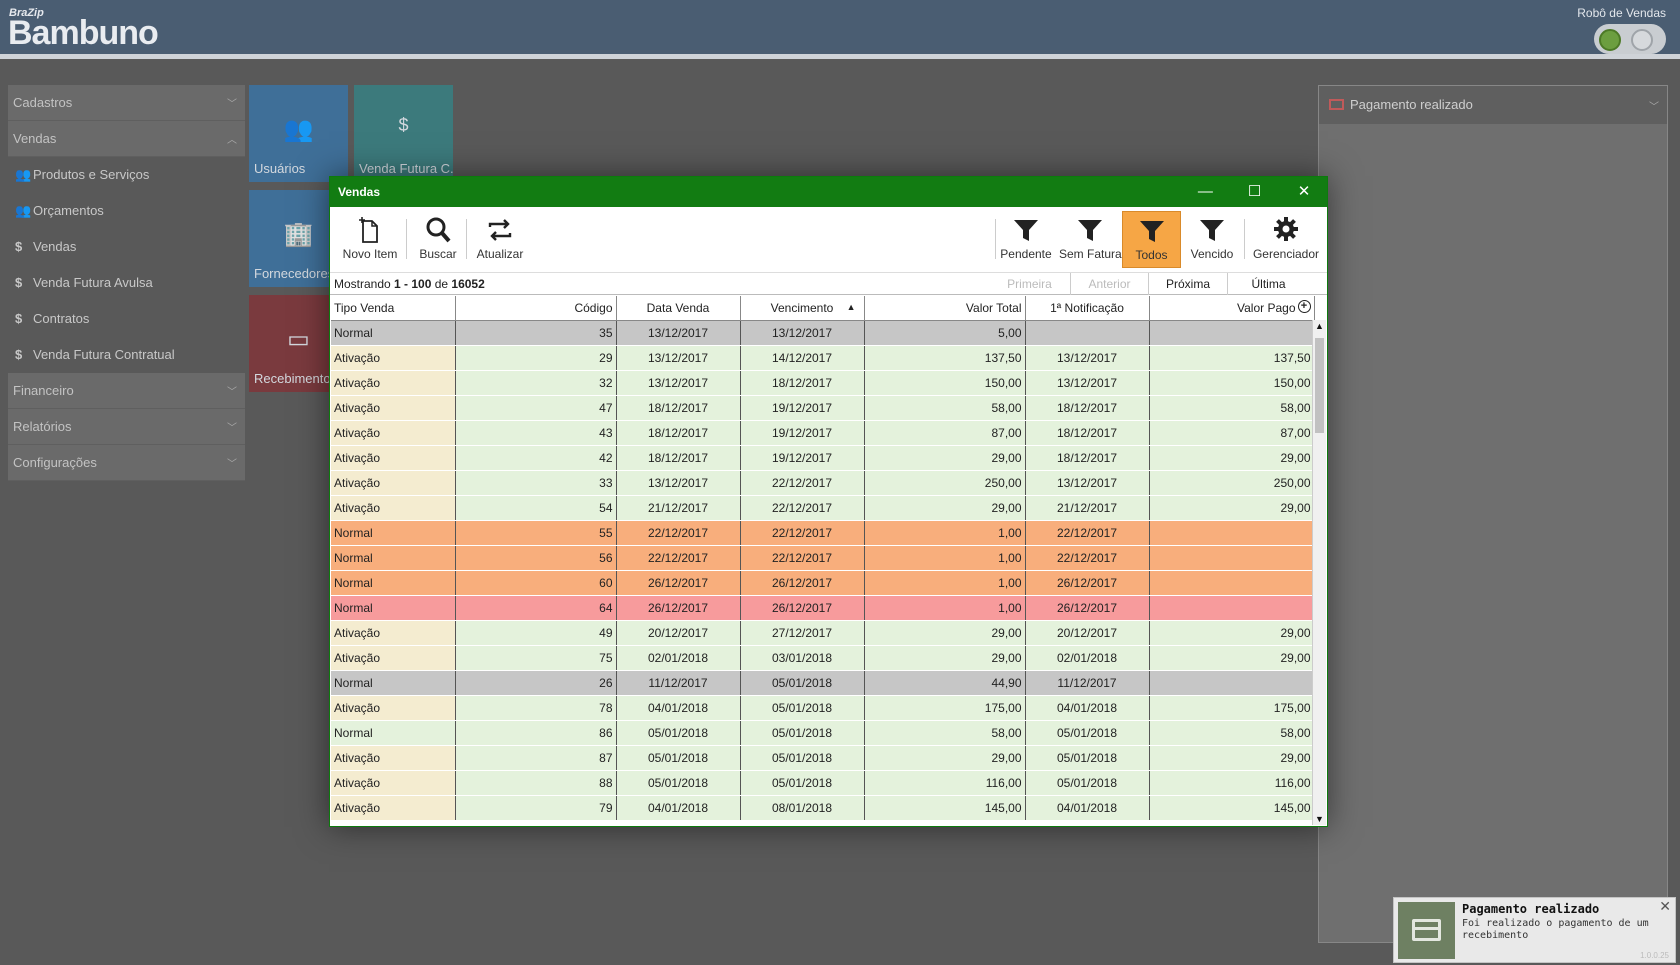 The height and width of the screenshot is (965, 1680). I want to click on scrollbar-thumb, so click(1319, 385).